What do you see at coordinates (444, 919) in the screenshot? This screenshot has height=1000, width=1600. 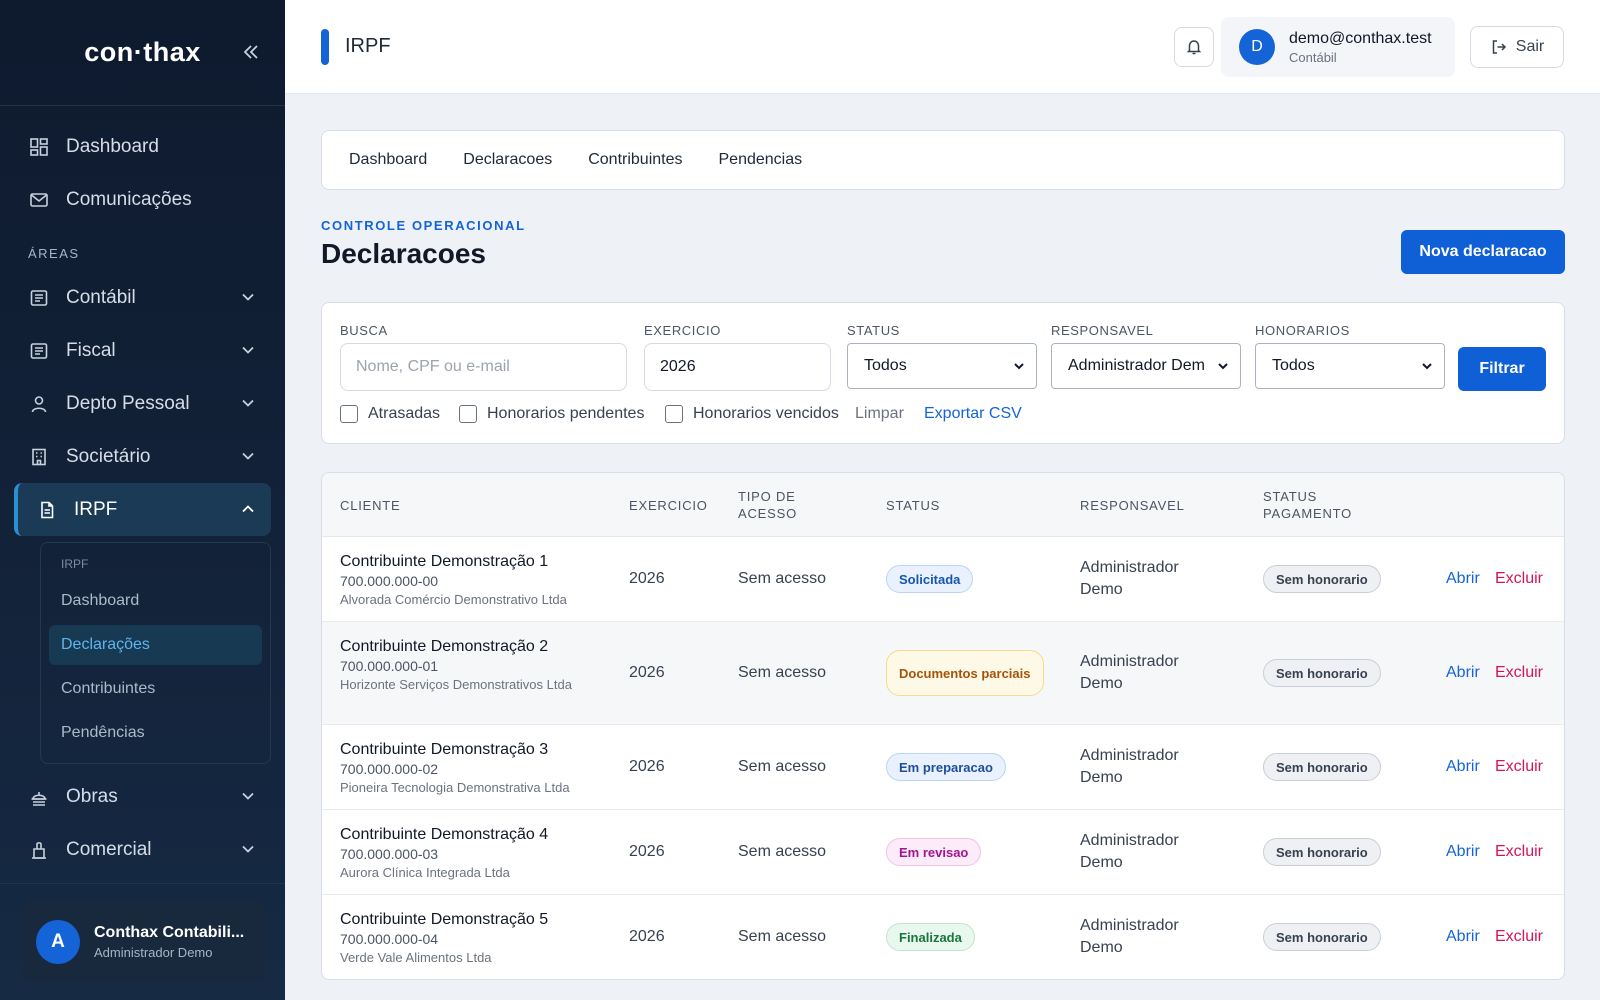 I see `client-name: Contribuinte Demonstração 5` at bounding box center [444, 919].